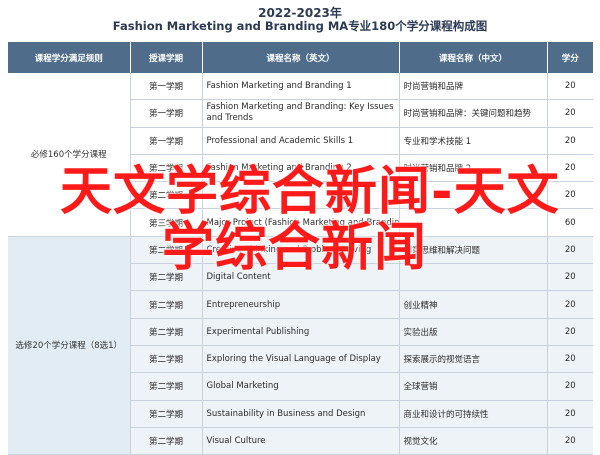 This screenshot has height=455, width=600. I want to click on semester-cell: 第三学期, so click(166, 222).